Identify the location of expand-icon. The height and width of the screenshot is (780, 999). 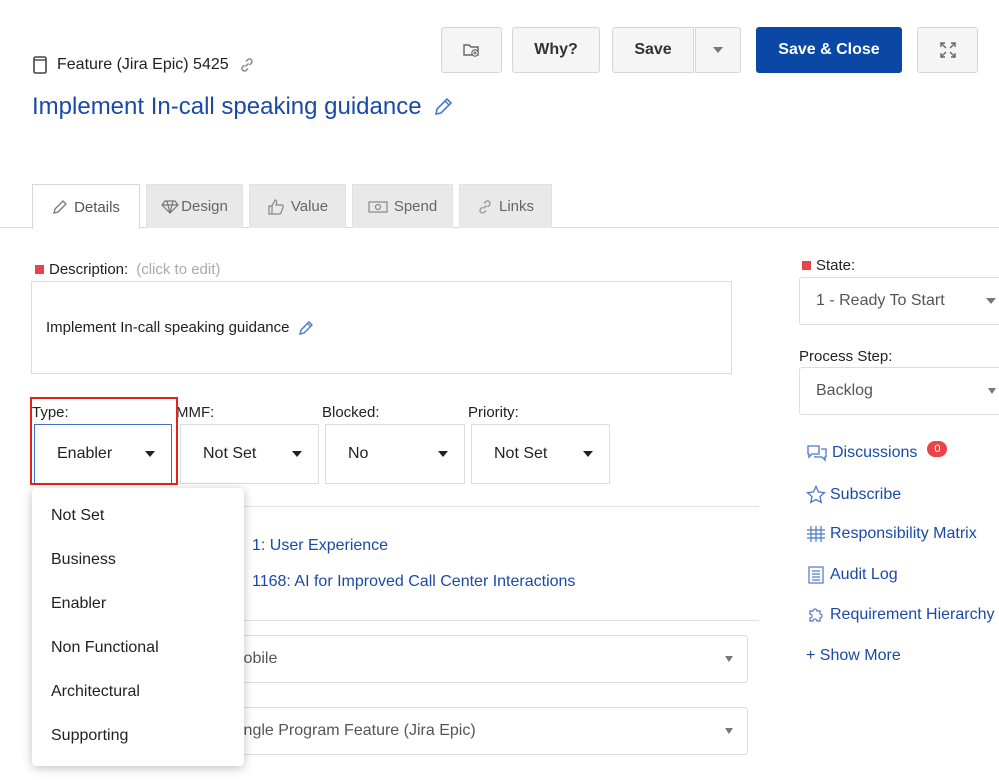
(948, 50).